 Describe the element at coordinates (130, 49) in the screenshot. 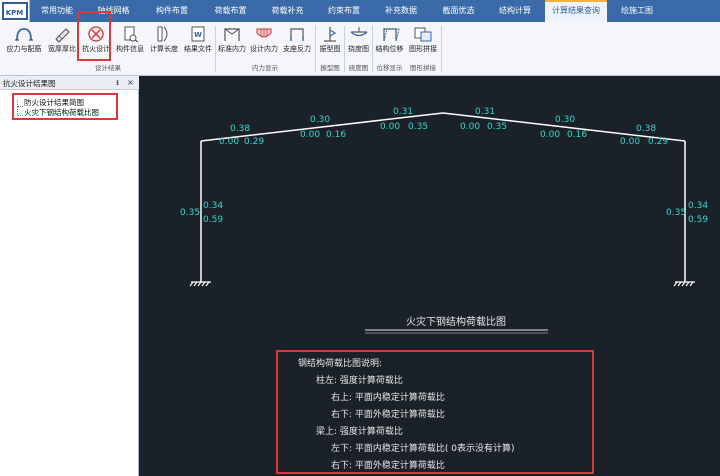

I see `tool-label: 构件信息` at that location.